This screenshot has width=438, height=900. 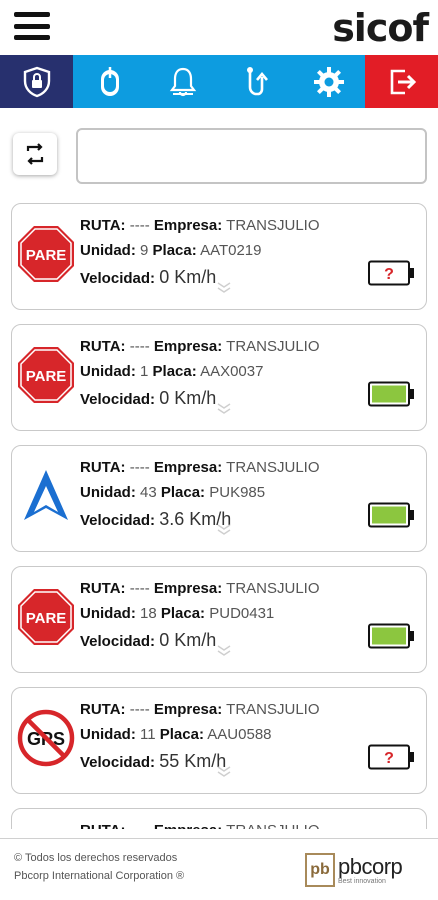 I want to click on tab-routes, so click(x=255, y=81).